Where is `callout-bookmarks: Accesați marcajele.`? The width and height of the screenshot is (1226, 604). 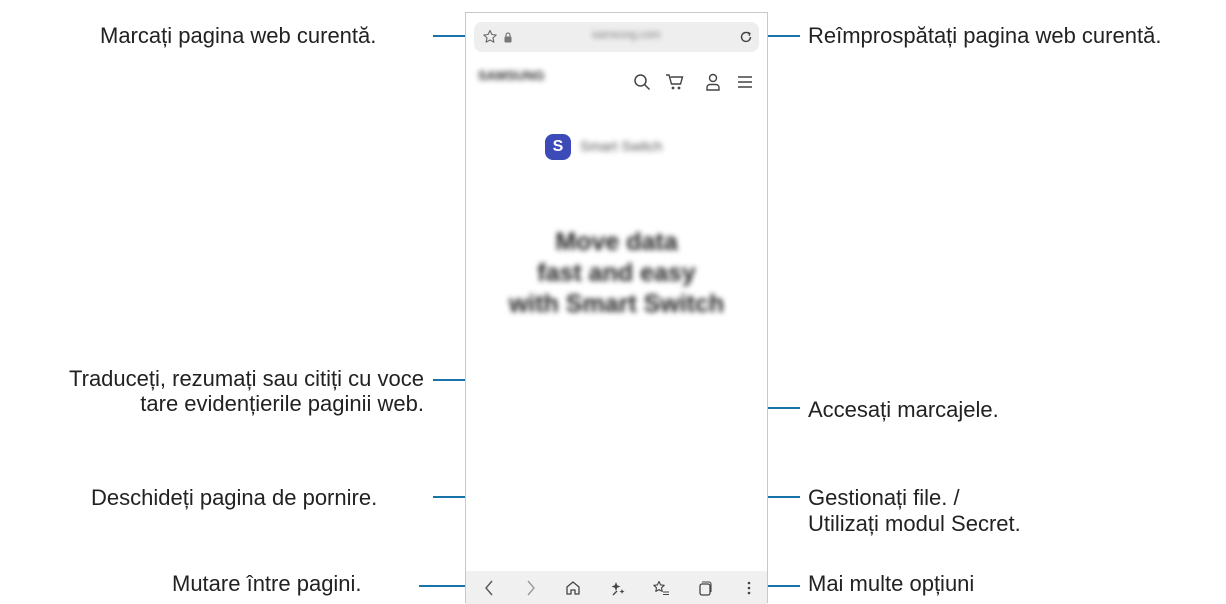 callout-bookmarks: Accesați marcajele. is located at coordinates (903, 409).